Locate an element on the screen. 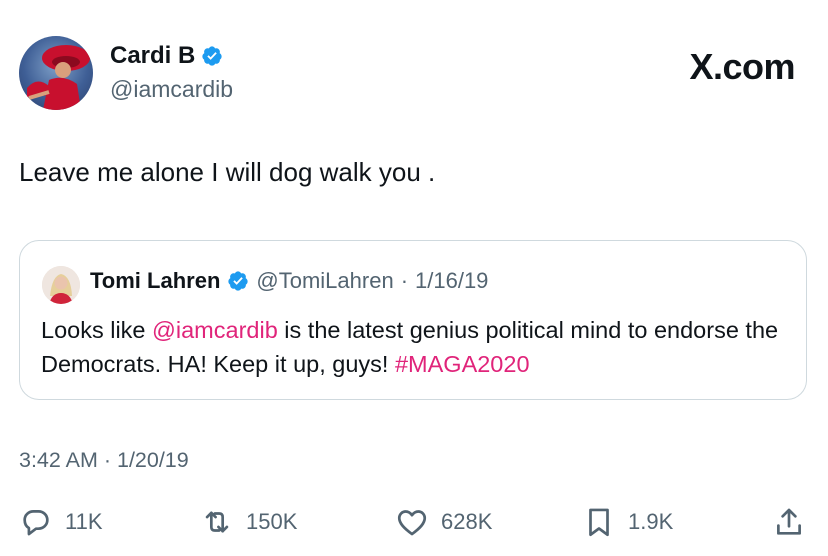 This screenshot has height=556, width=828. tweet-timestamp: 3:42 AM · 1/20/19 is located at coordinates (104, 460).